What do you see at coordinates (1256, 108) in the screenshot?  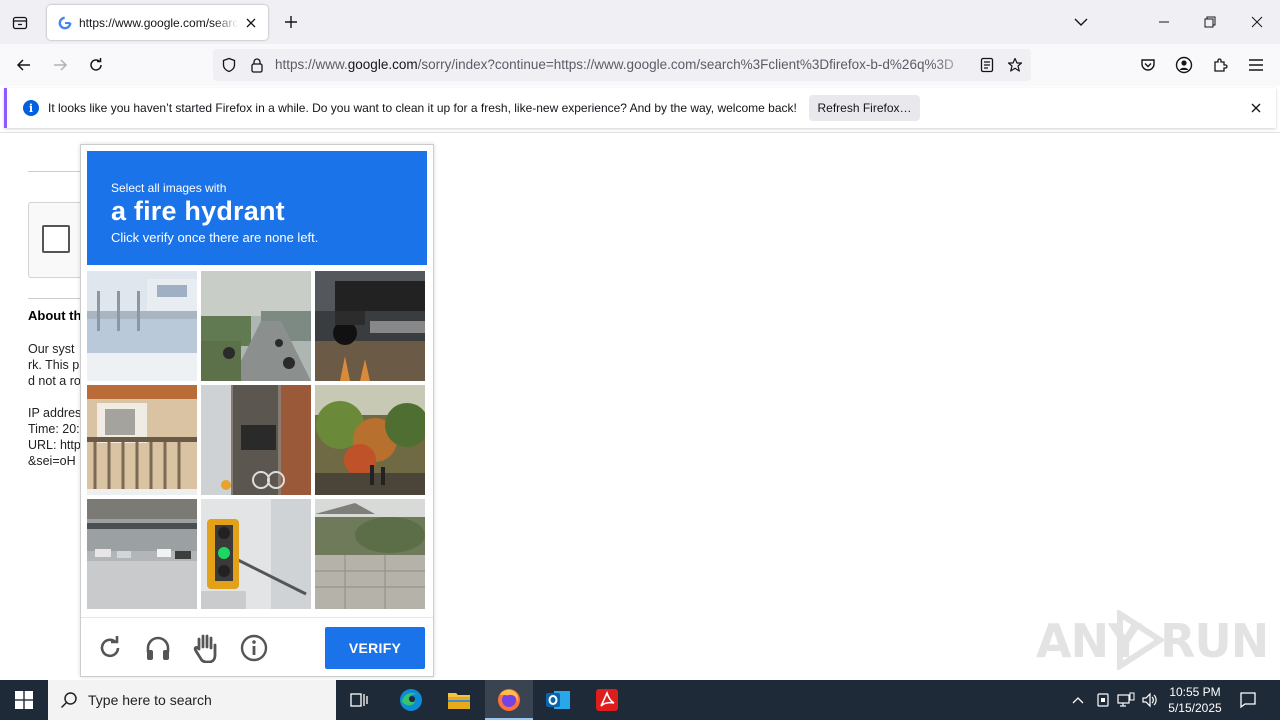 I see `notification-close-icon` at bounding box center [1256, 108].